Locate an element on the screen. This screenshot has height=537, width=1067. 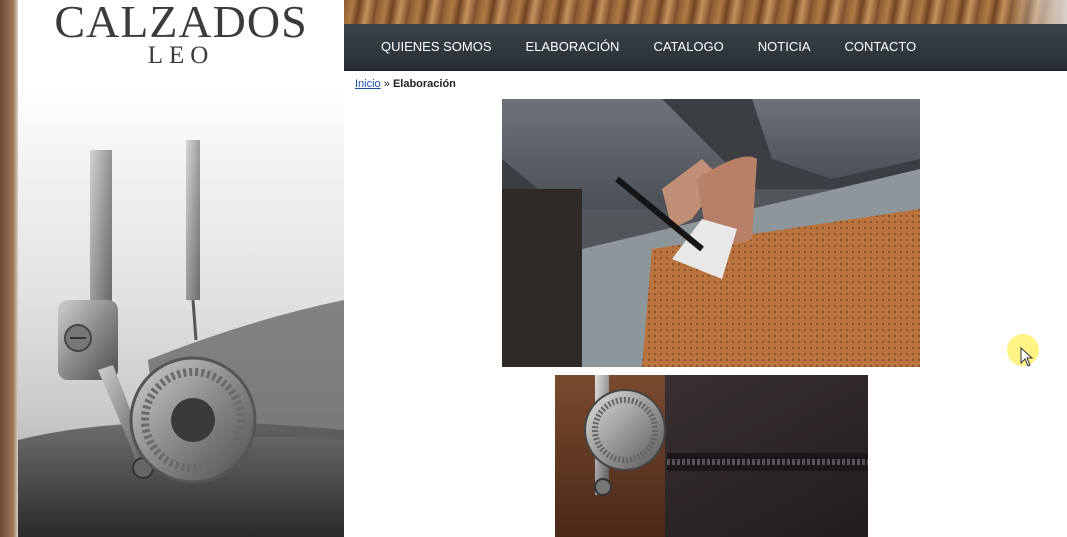
leather-zipper-photo is located at coordinates (711, 456).